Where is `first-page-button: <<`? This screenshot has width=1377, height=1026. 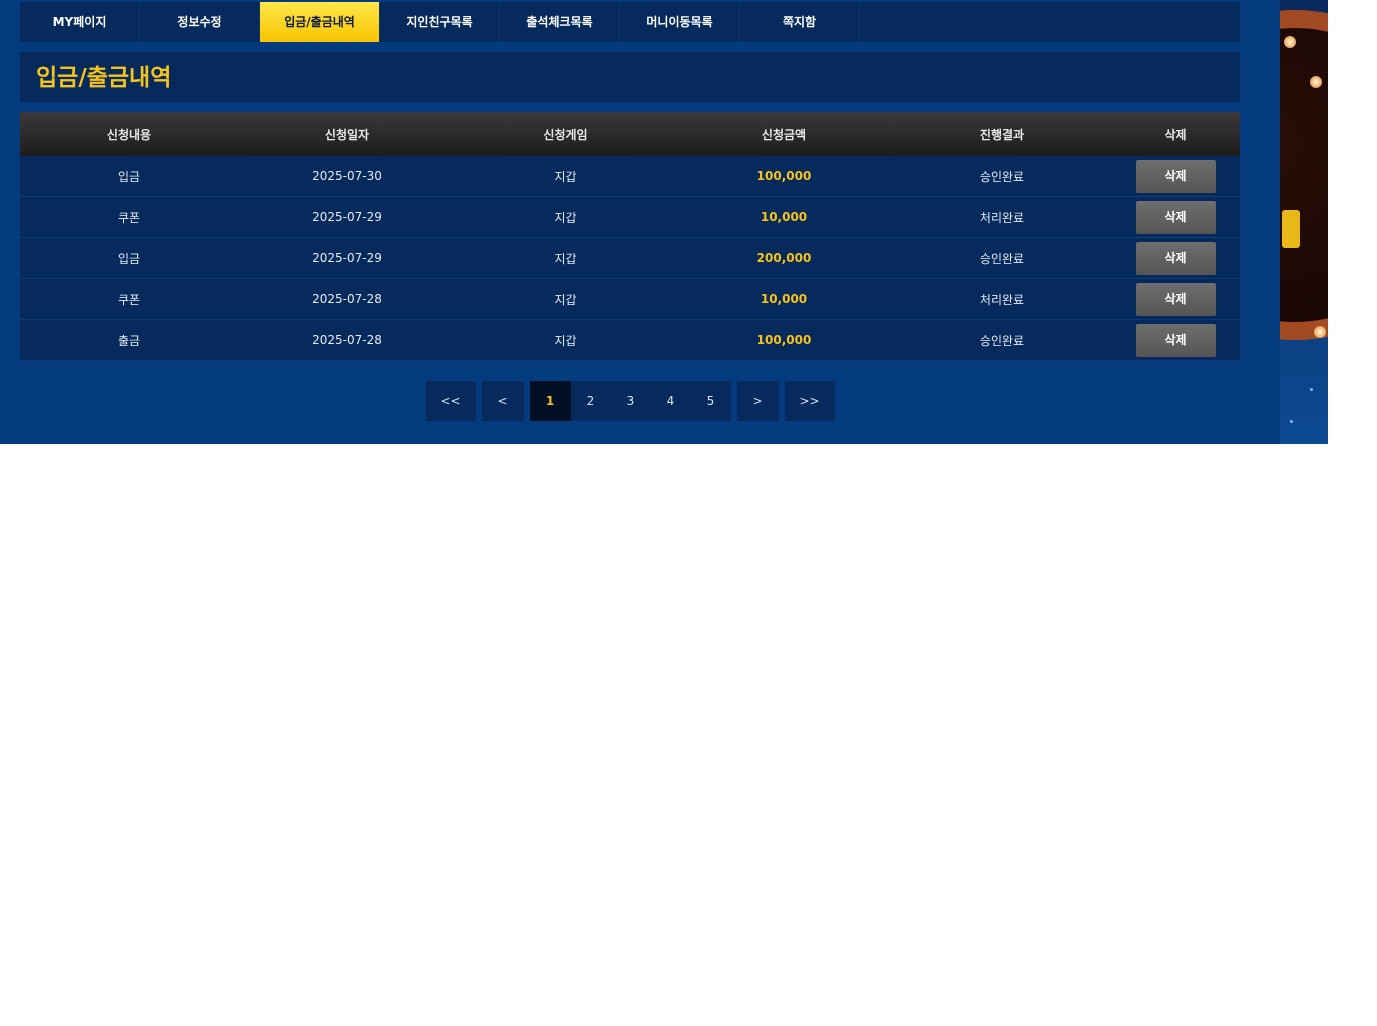 first-page-button: << is located at coordinates (450, 401).